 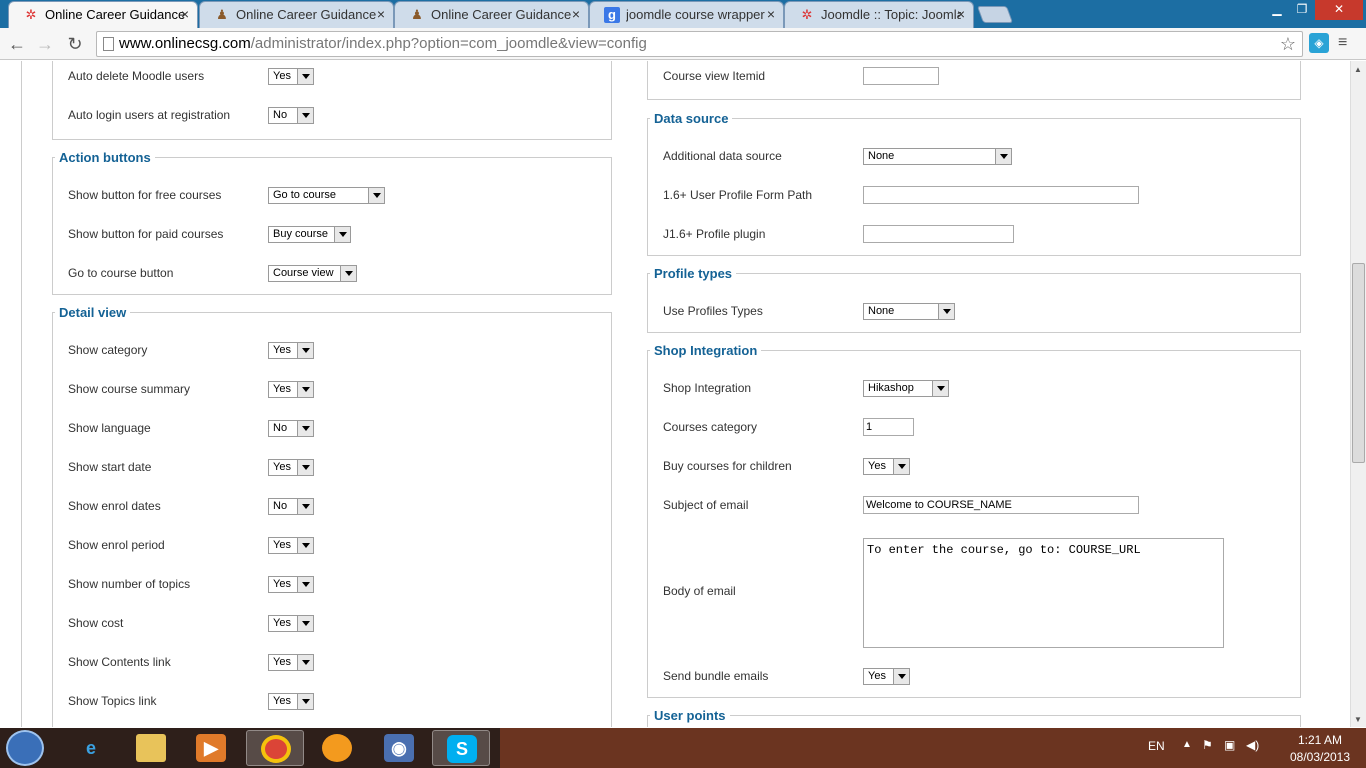 What do you see at coordinates (332, 467) in the screenshot?
I see `row-show-start-date: Show start date Yes` at bounding box center [332, 467].